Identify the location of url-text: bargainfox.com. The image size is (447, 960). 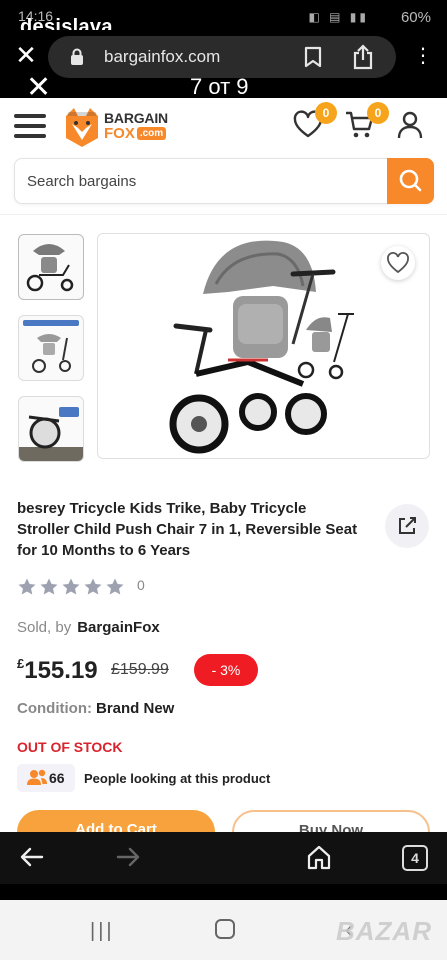
(162, 56).